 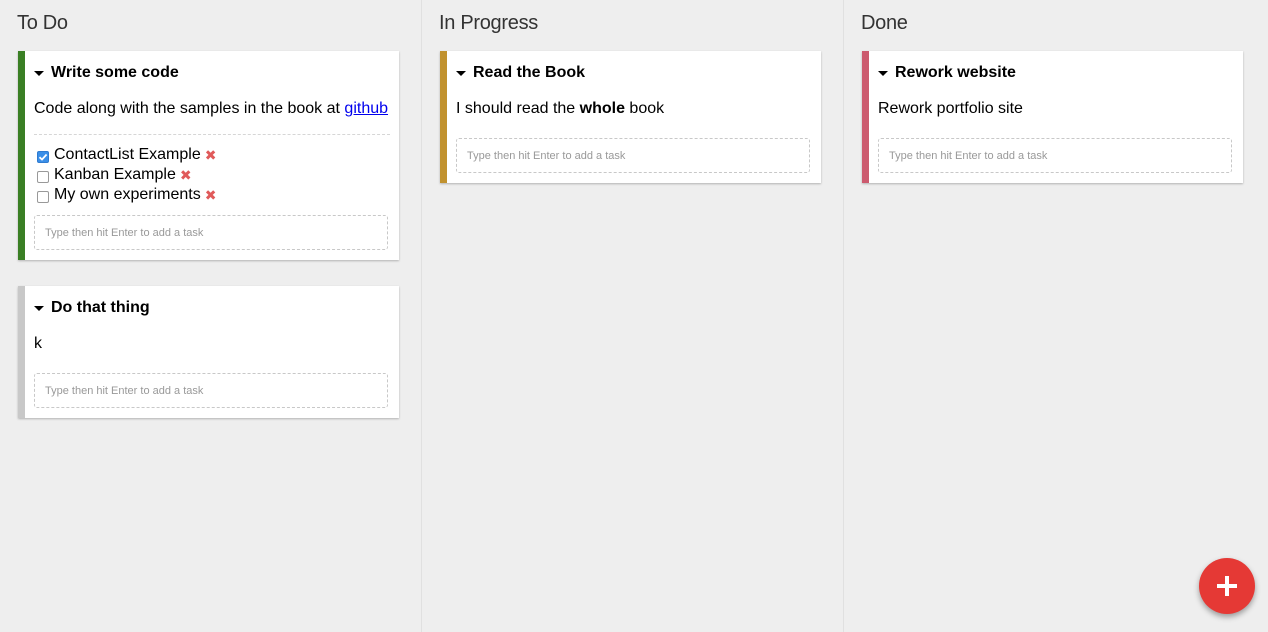 I want to click on task-item: My own experiments ✖, so click(x=212, y=195).